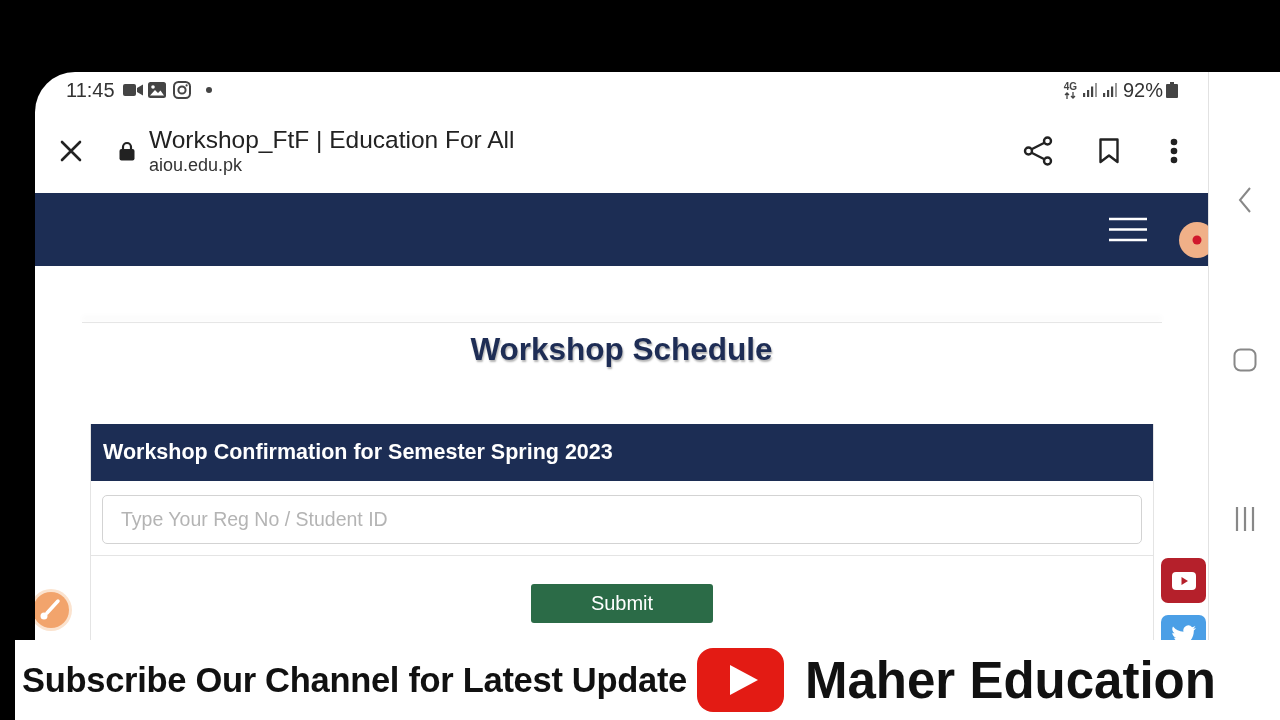 The image size is (1280, 720). I want to click on dot-icon, so click(208, 90).